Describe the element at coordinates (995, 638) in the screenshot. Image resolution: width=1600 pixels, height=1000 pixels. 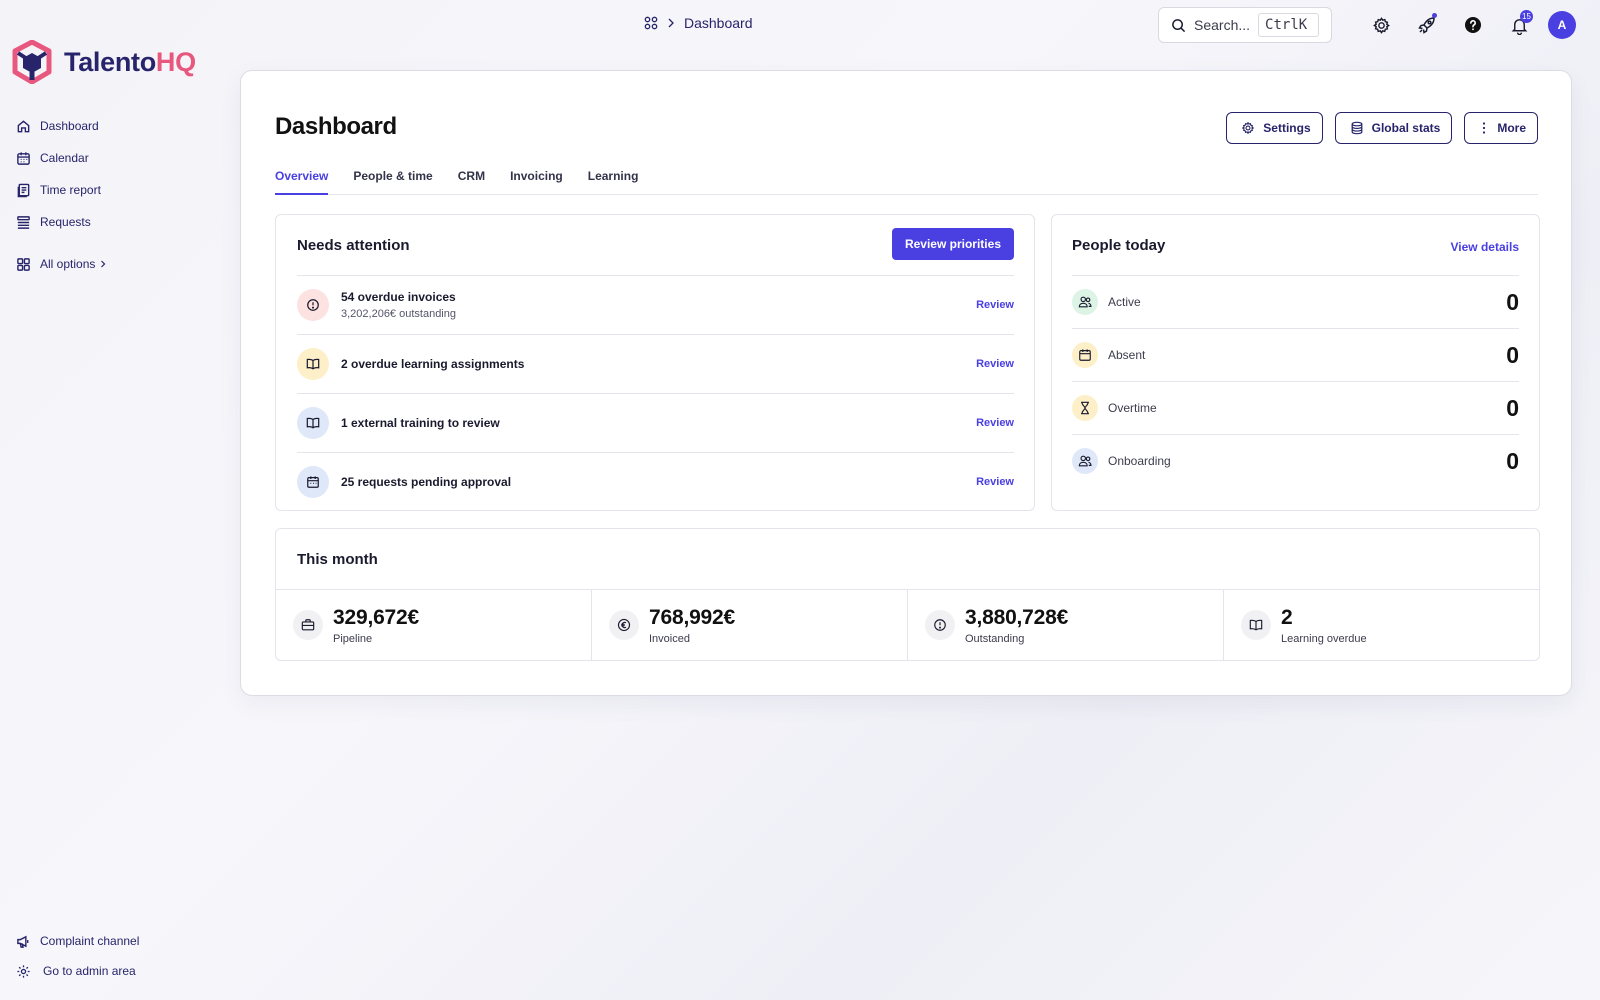
I see `stat-label: Outstanding` at that location.